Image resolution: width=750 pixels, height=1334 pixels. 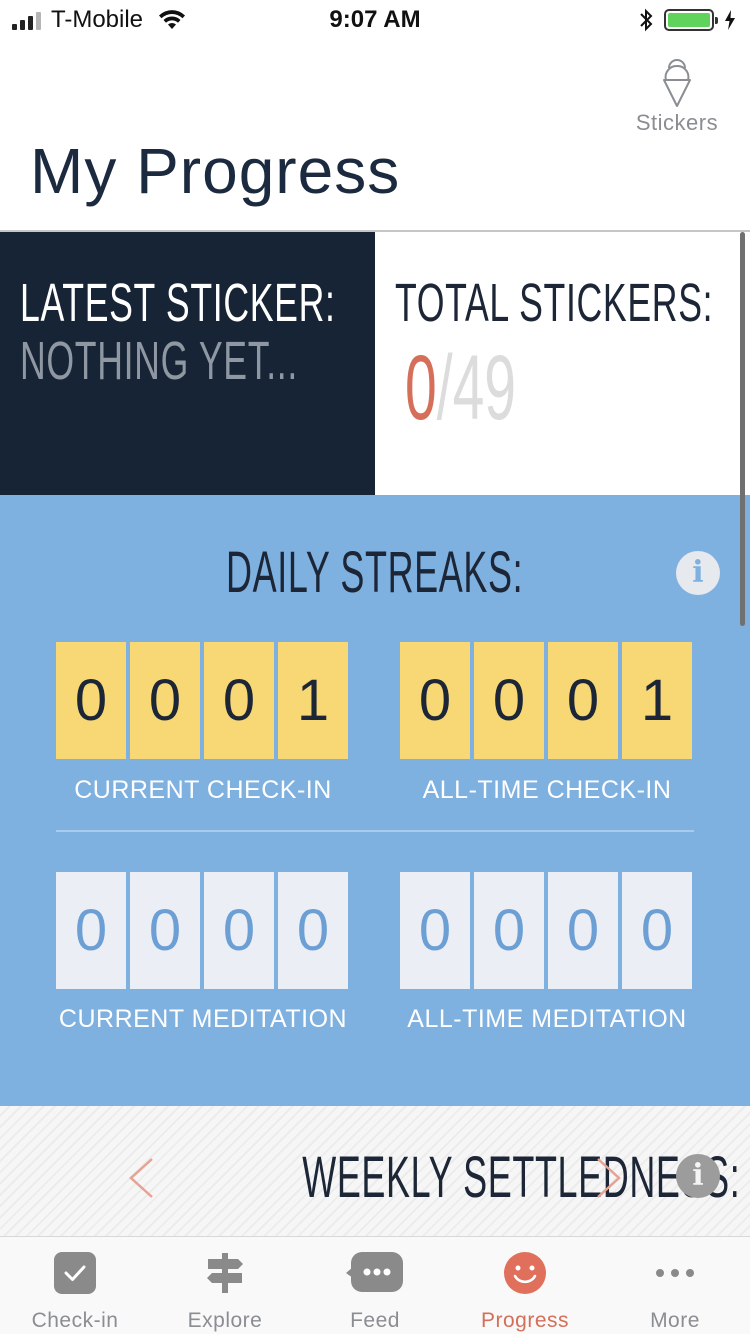 What do you see at coordinates (730, 20) in the screenshot?
I see `charging-bolt-icon` at bounding box center [730, 20].